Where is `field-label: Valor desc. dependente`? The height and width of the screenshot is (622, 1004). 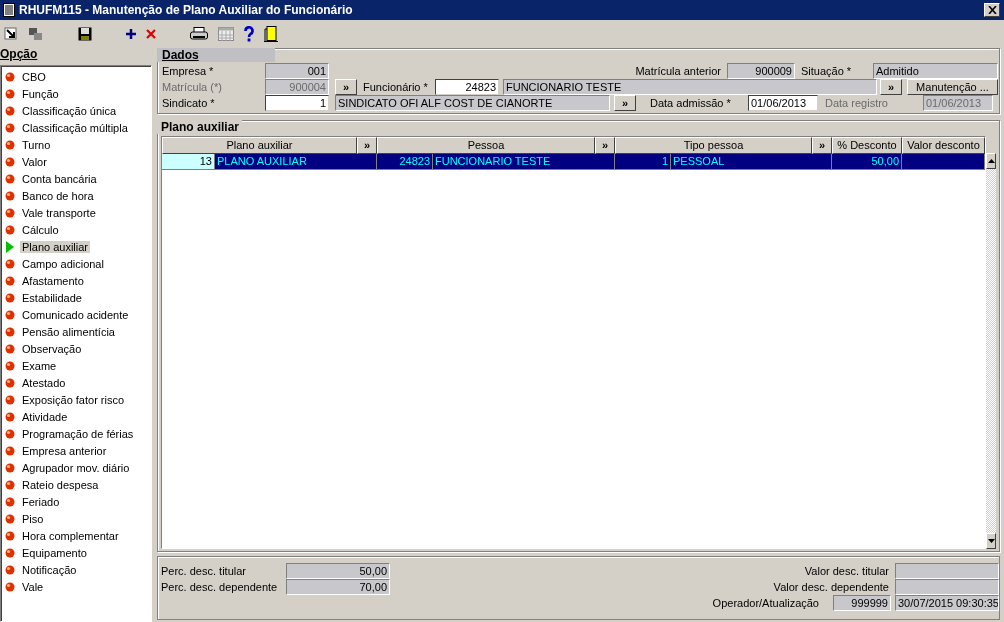
field-label: Valor desc. dependente is located at coordinates (831, 587).